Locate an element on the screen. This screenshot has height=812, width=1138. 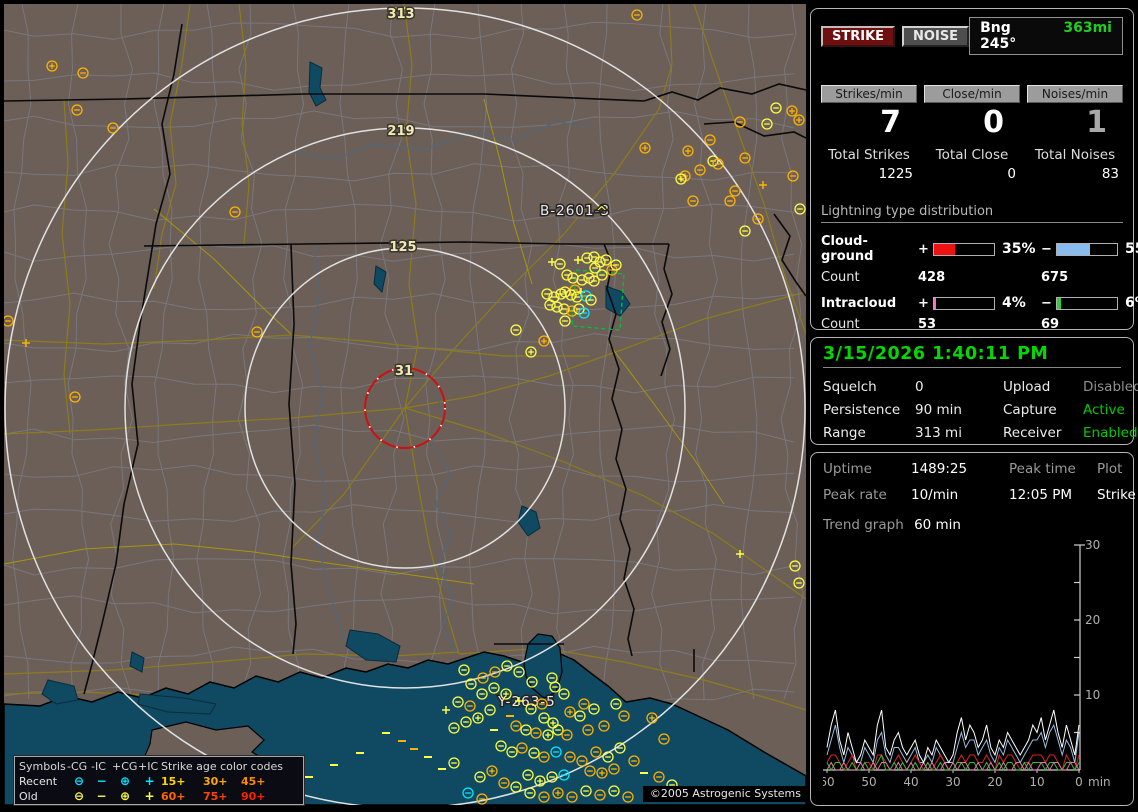
legend-header-nic: -IC is located at coordinates (98, 766).